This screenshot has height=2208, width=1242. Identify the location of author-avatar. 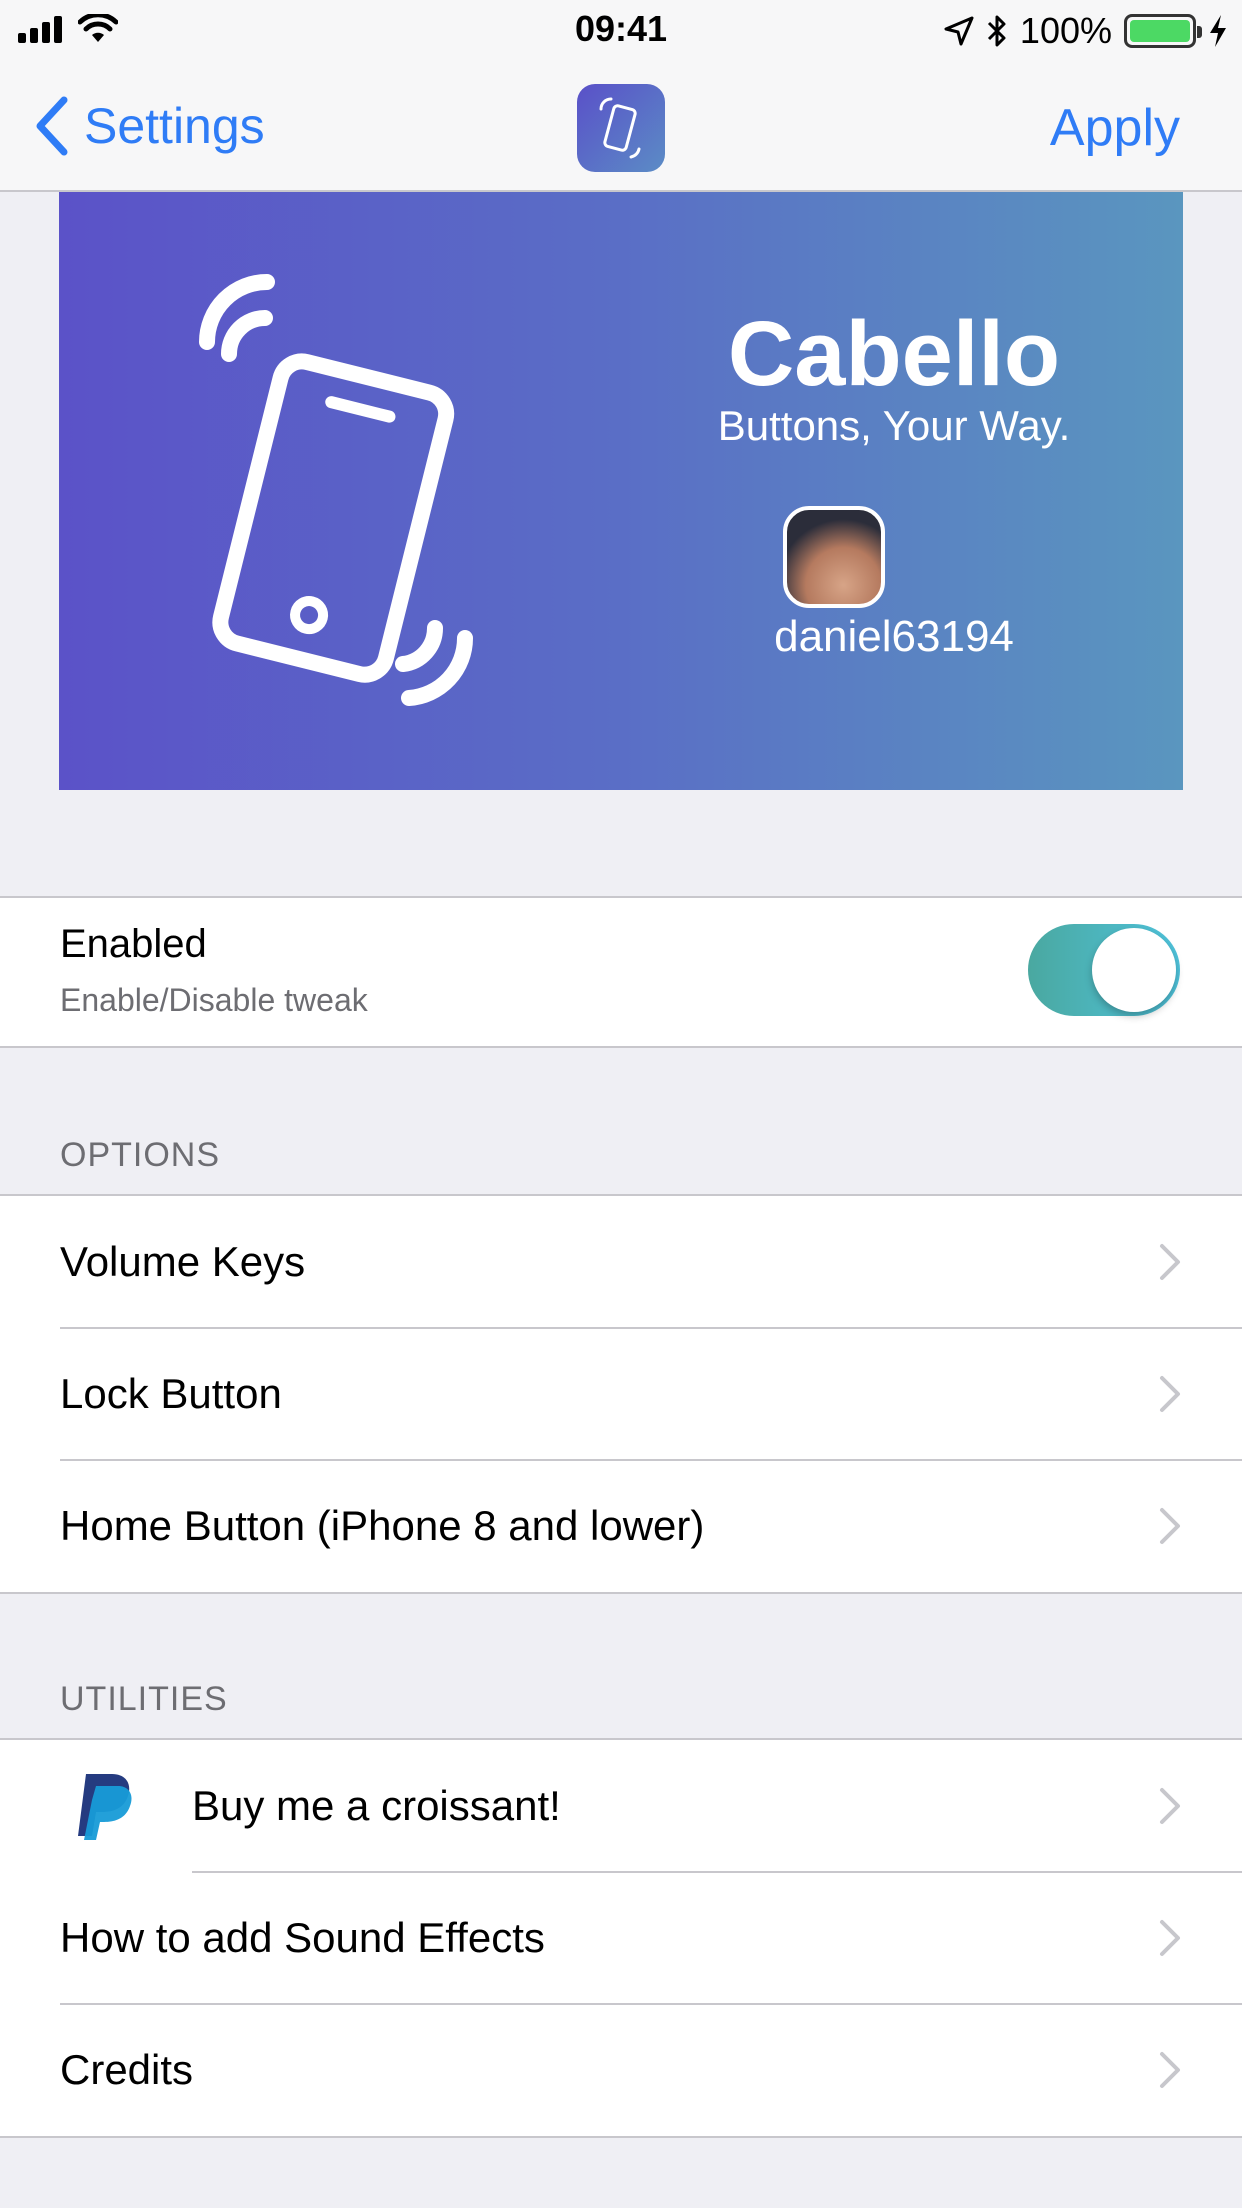
(834, 557).